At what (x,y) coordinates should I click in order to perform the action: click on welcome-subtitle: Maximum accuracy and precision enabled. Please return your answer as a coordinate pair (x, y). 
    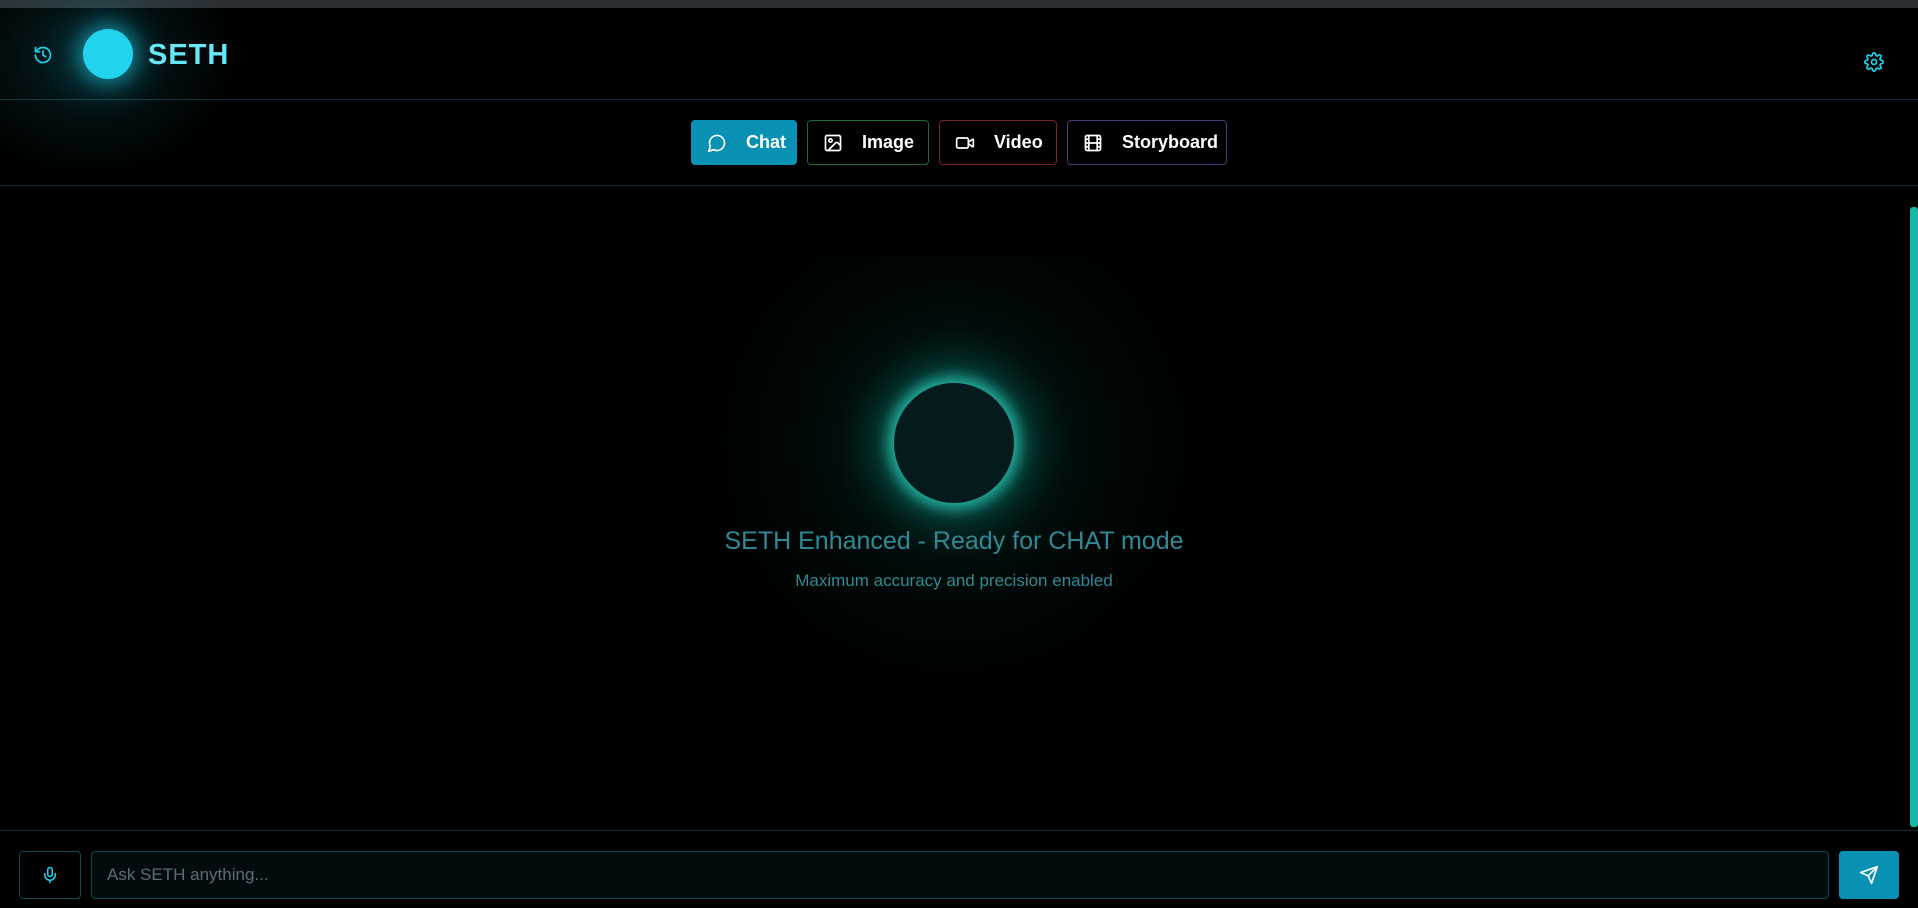
    Looking at the image, I should click on (954, 580).